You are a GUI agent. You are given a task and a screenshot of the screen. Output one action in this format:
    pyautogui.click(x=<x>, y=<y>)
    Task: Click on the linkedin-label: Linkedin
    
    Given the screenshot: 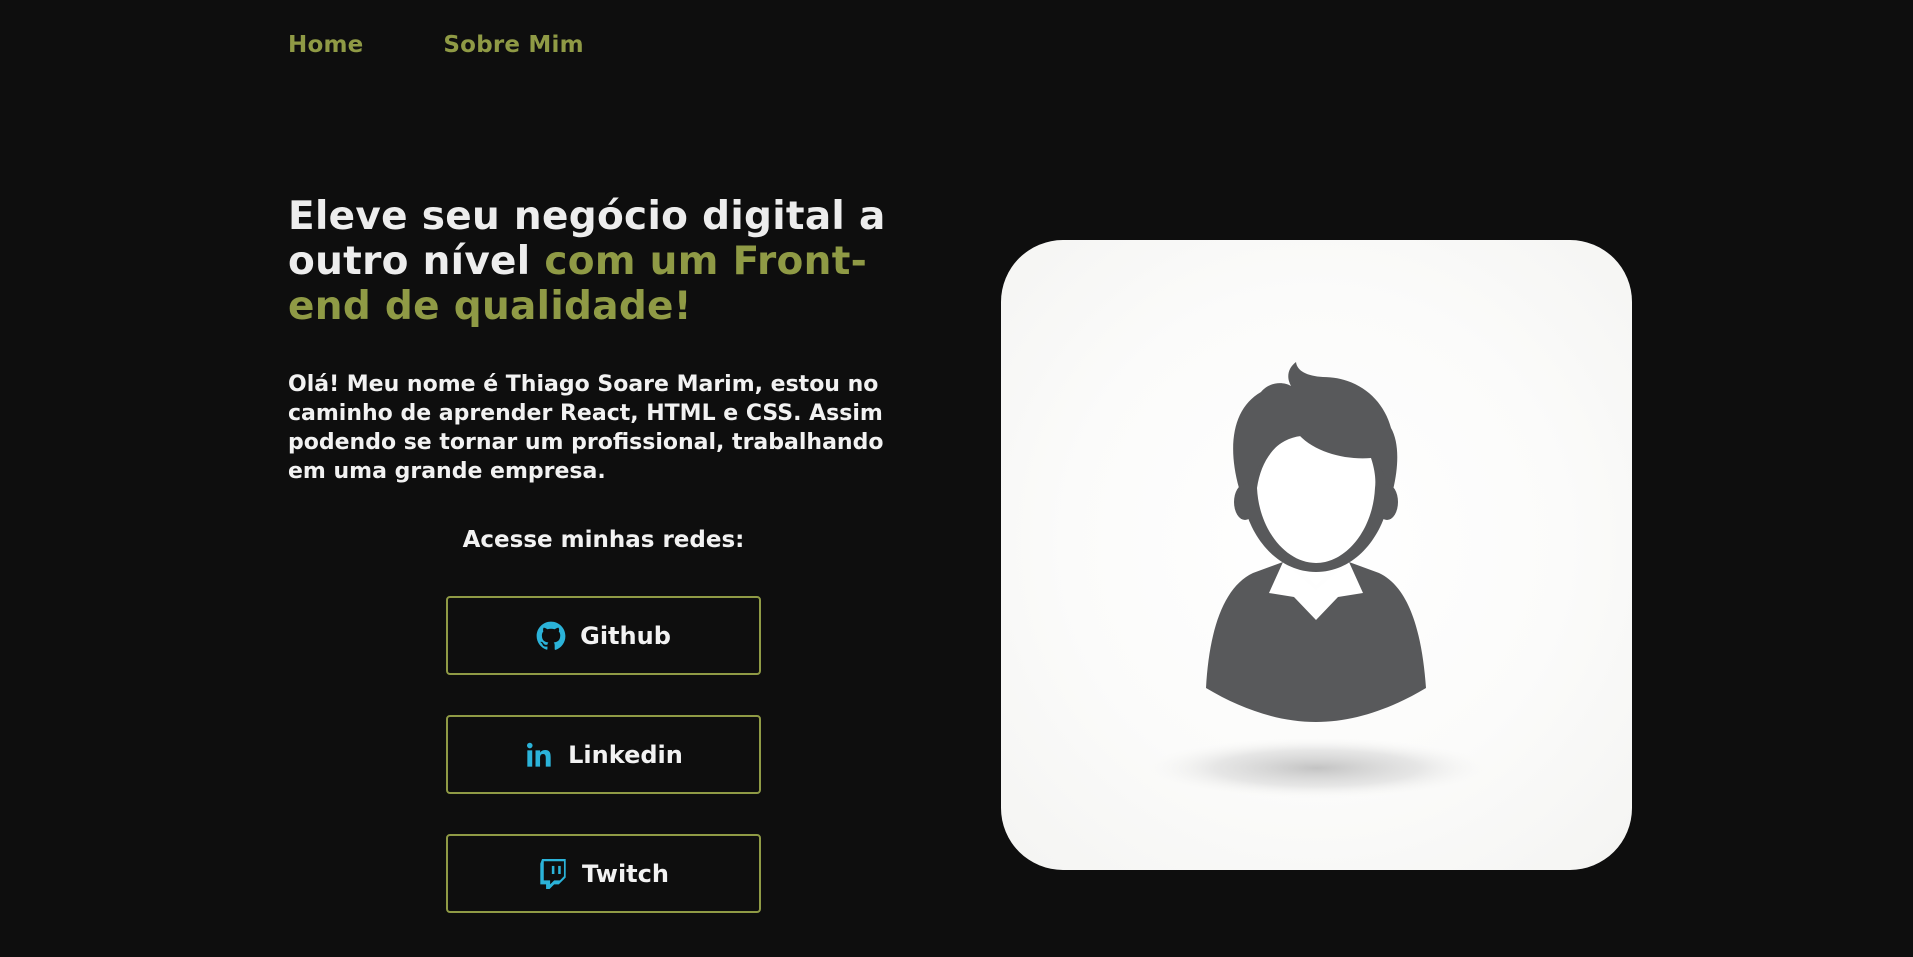 What is the action you would take?
    pyautogui.click(x=625, y=754)
    